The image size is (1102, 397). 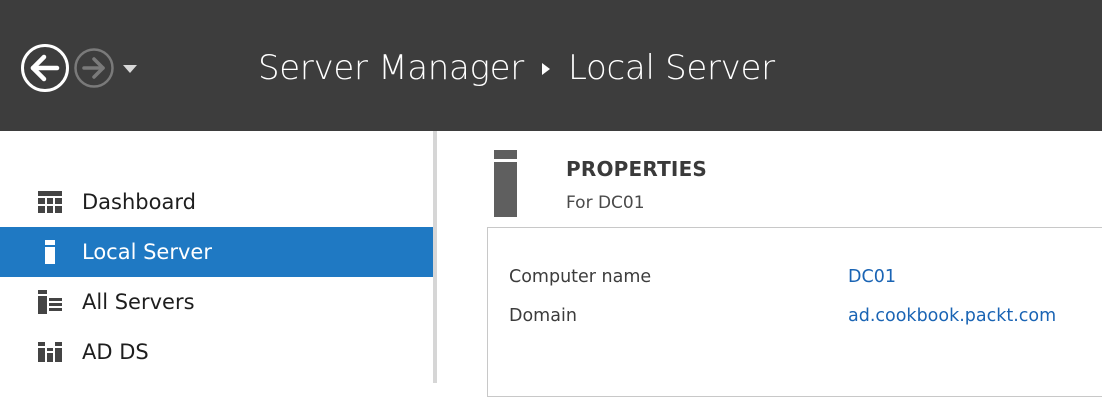 I want to click on forward-arrow-icon, so click(x=94, y=68).